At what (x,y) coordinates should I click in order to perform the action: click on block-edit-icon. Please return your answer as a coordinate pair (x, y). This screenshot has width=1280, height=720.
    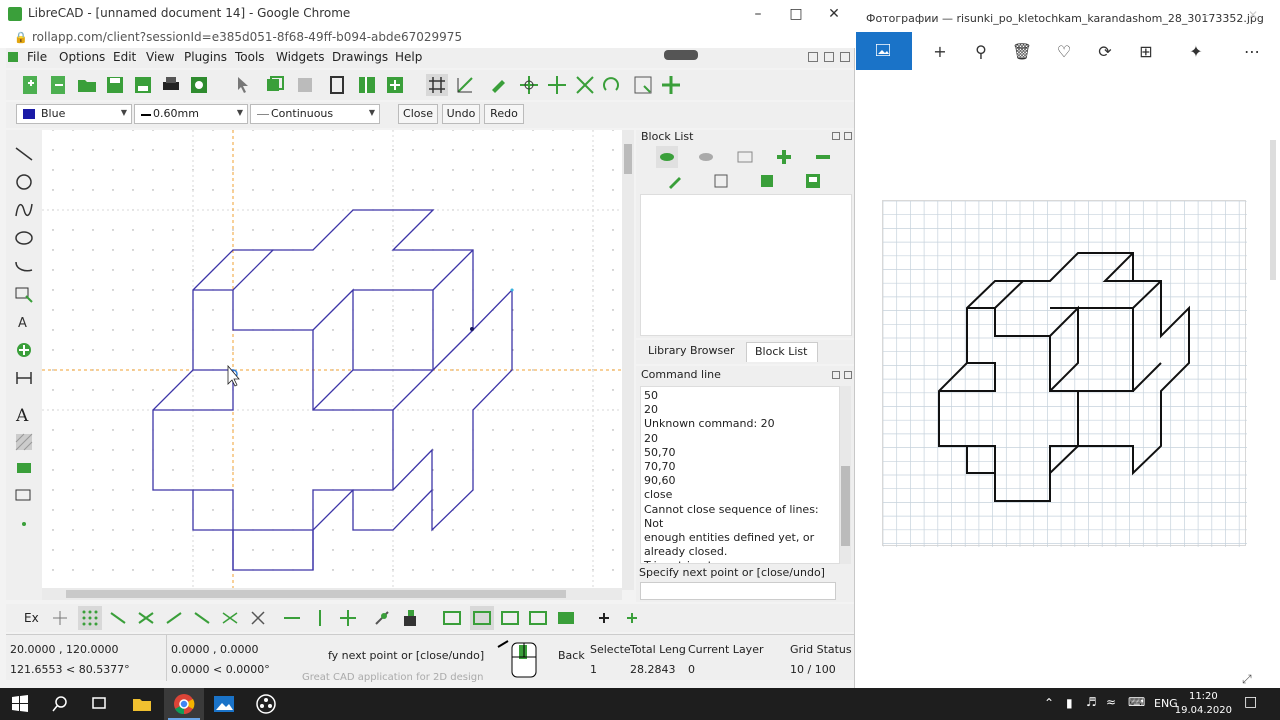
    Looking at the image, I should click on (395, 85).